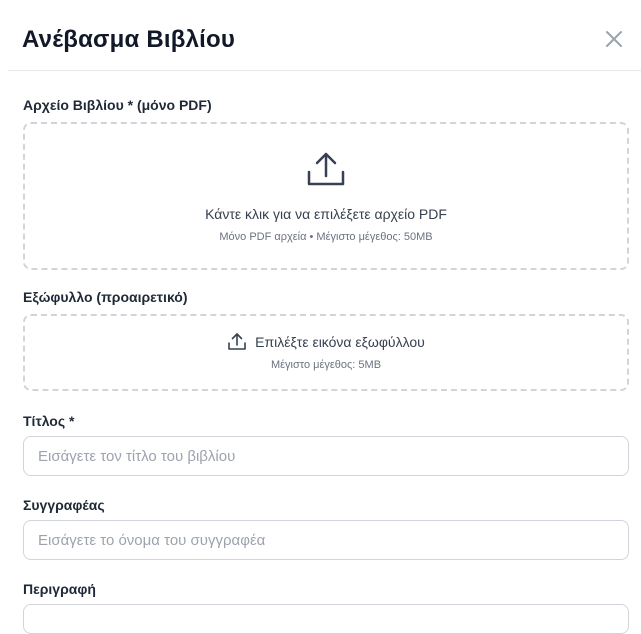 This screenshot has width=641, height=634. I want to click on author-label: Συγγραφέας, so click(64, 505).